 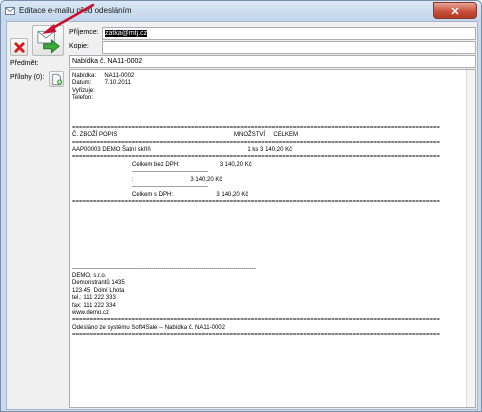 What do you see at coordinates (84, 32) in the screenshot?
I see `to-label: Příjemce:` at bounding box center [84, 32].